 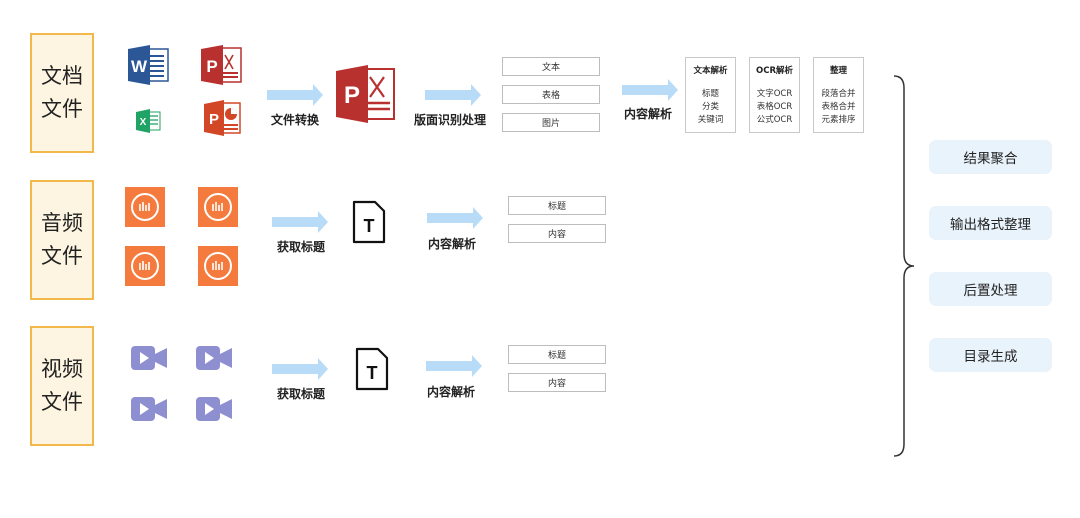 I want to click on video-title-arrow, so click(x=300, y=369).